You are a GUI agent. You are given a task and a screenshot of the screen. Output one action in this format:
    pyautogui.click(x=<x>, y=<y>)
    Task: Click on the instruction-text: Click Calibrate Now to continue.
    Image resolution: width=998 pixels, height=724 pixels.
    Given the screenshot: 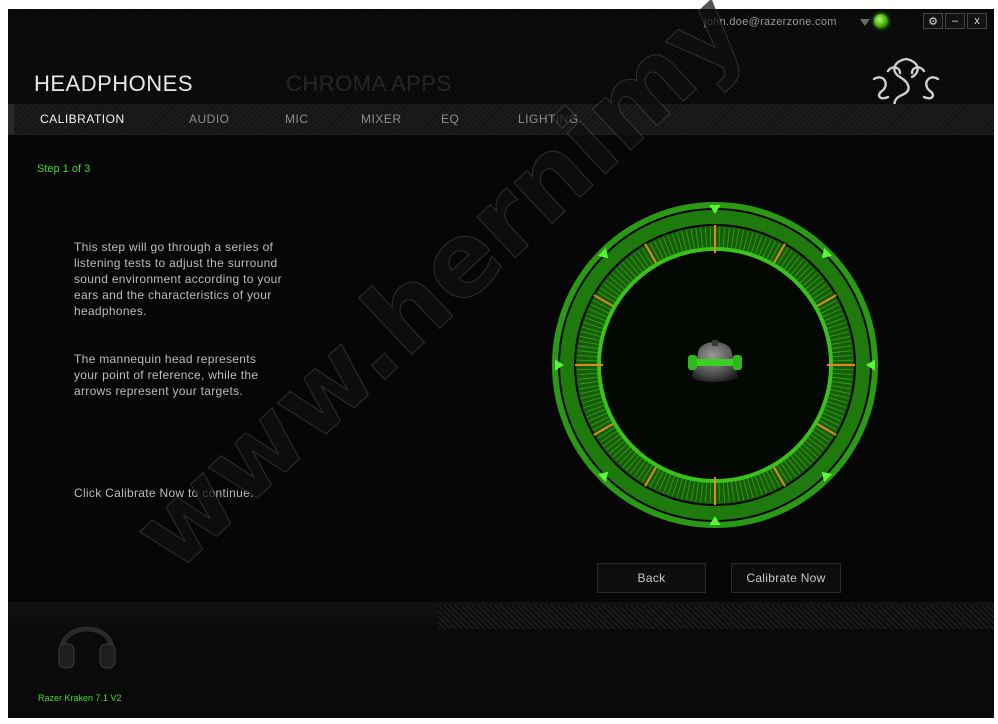 What is the action you would take?
    pyautogui.click(x=164, y=493)
    